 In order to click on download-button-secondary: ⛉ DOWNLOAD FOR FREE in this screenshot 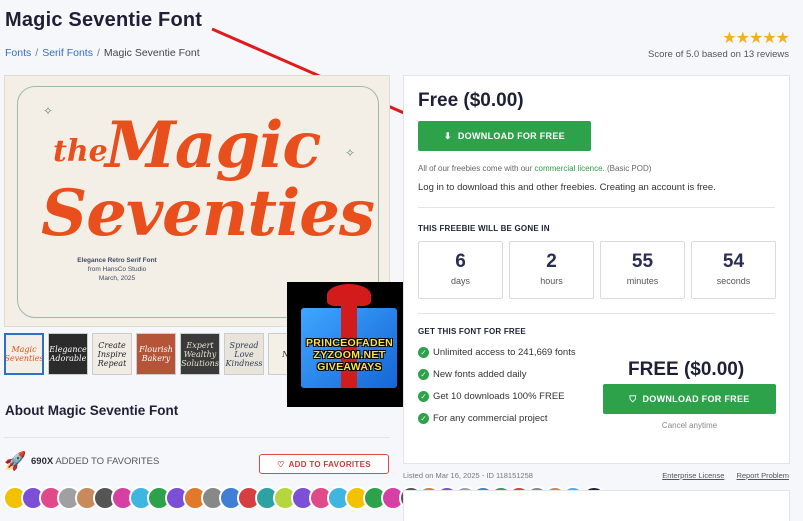, I will do `click(689, 399)`.